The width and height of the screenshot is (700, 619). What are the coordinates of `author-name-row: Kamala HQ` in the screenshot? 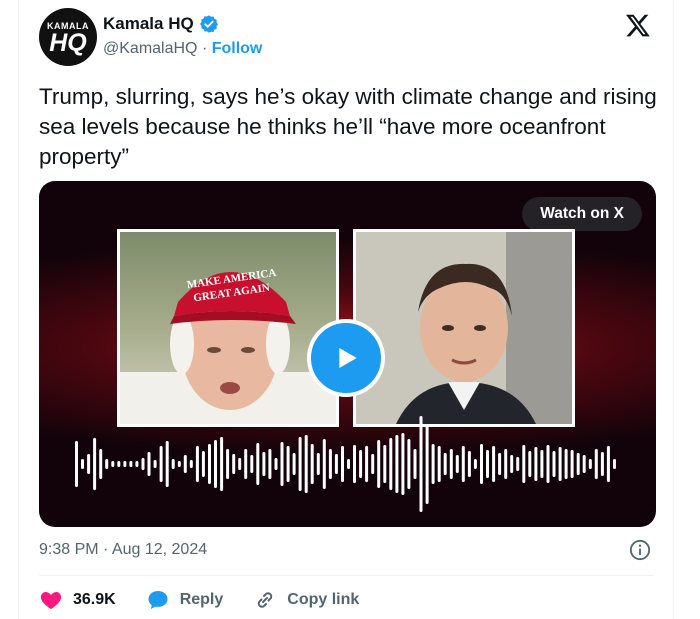 It's located at (161, 24).